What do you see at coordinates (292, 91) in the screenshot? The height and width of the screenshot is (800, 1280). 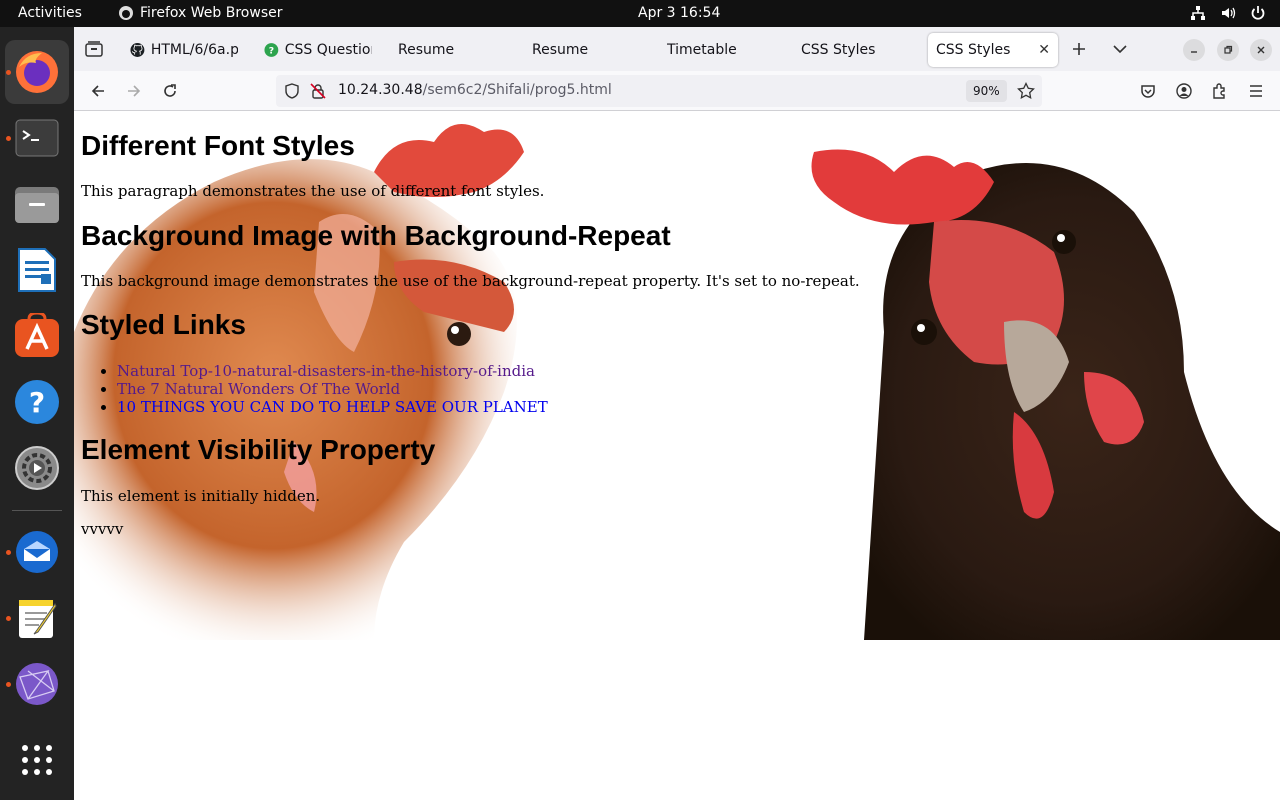 I see `shield-icon` at bounding box center [292, 91].